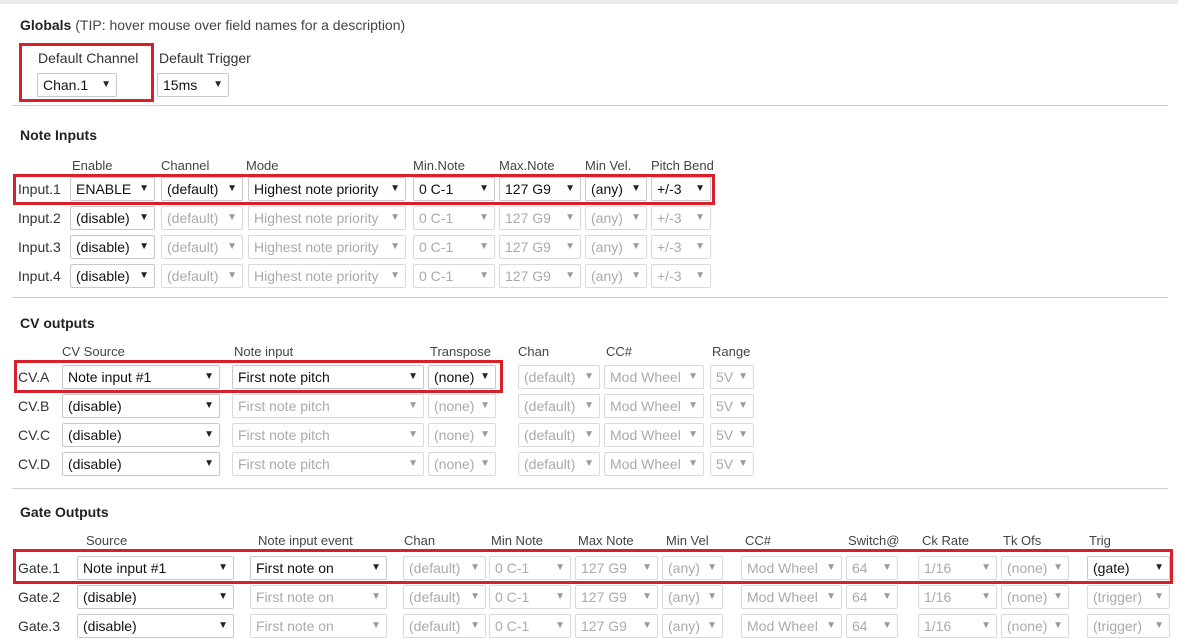 The width and height of the screenshot is (1178, 638). Describe the element at coordinates (616, 247) in the screenshot. I see `input-3-min-vel-select: (any) ▼` at that location.